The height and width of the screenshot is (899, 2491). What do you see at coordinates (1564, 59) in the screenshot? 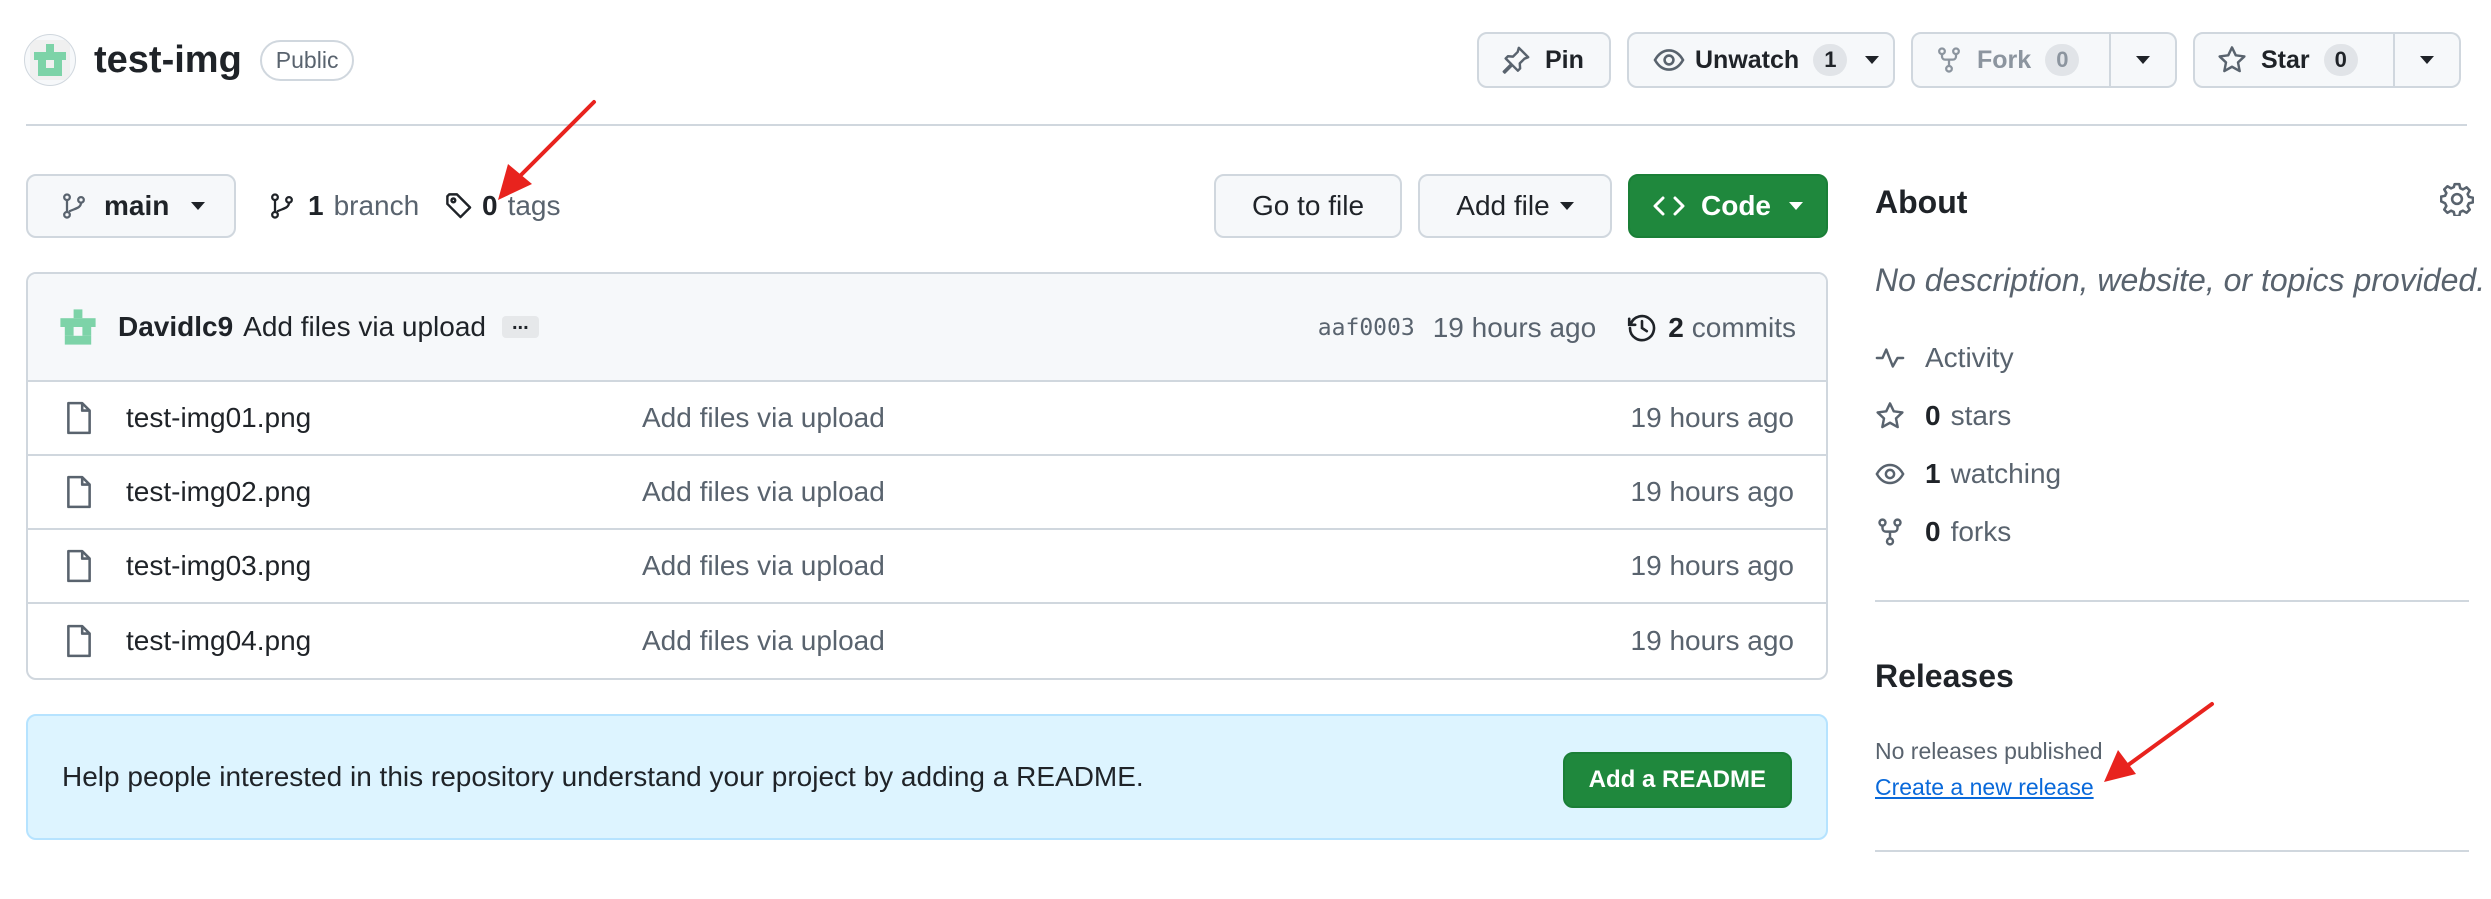
I see `pin-label: Pin` at bounding box center [1564, 59].